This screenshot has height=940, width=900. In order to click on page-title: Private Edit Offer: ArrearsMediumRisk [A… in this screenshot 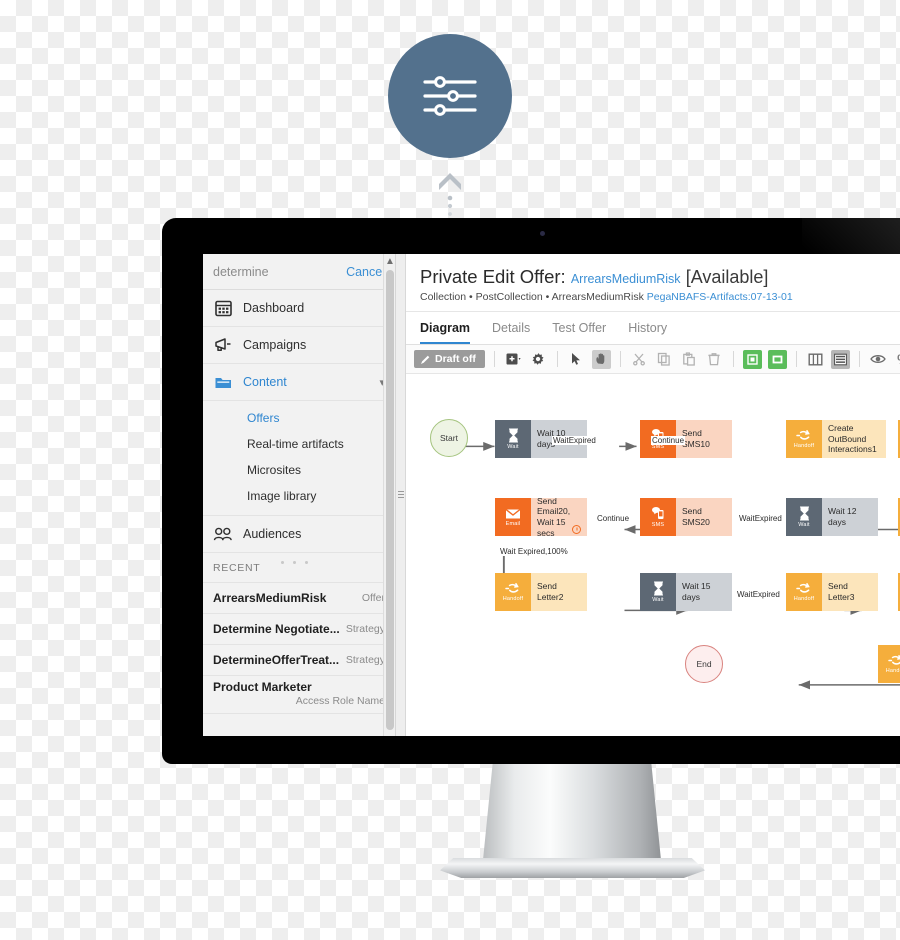, I will do `click(660, 277)`.